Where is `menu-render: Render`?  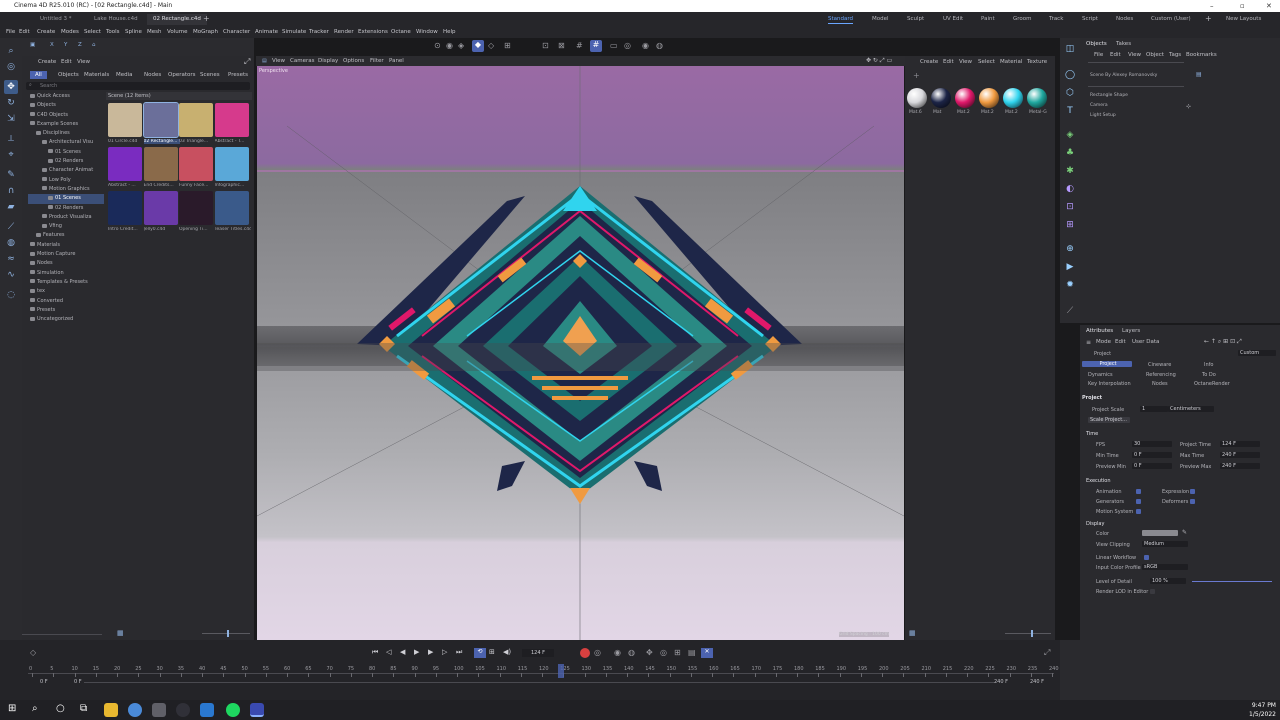
menu-render: Render is located at coordinates (344, 32).